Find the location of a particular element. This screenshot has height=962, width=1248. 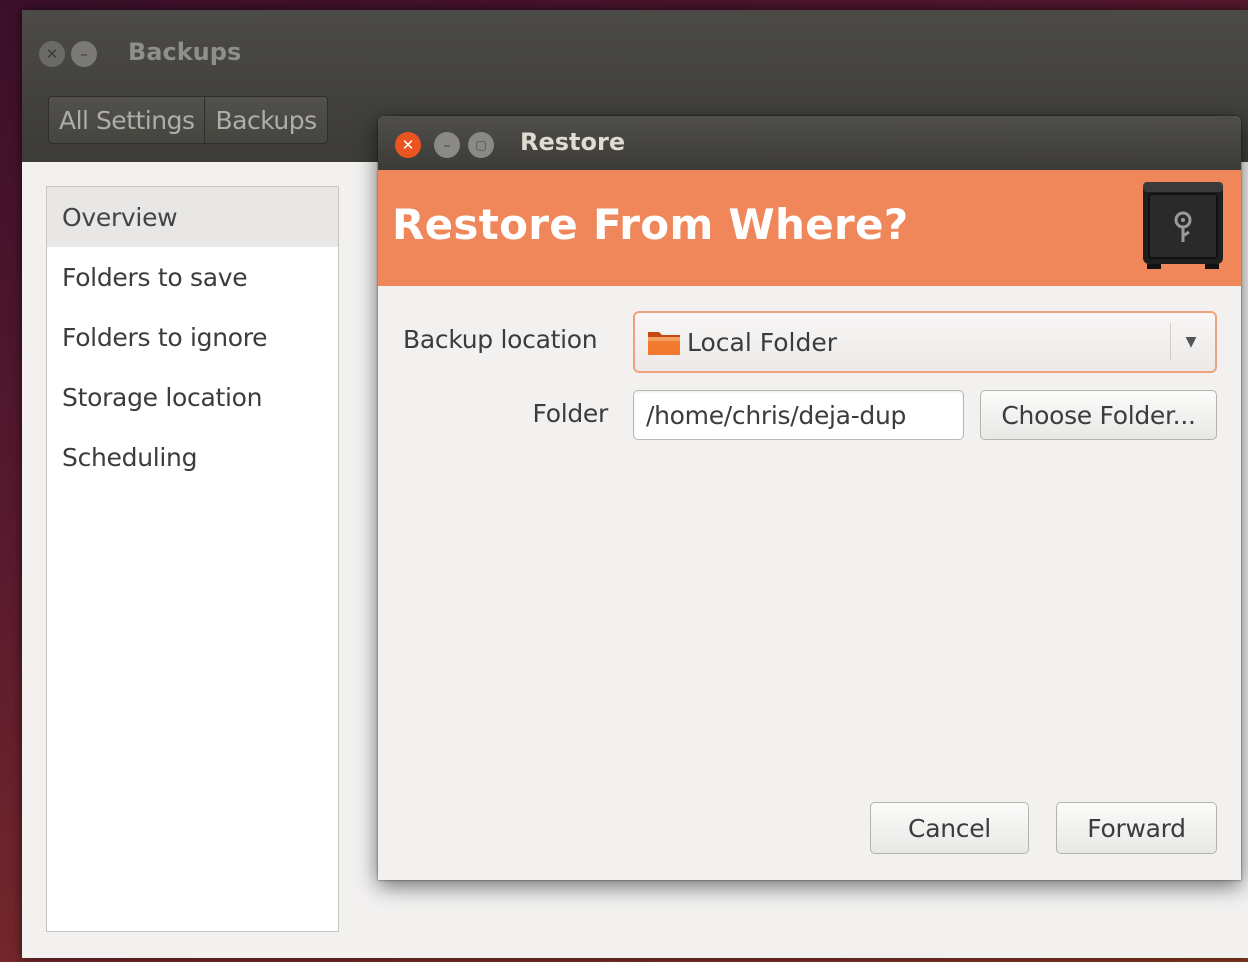

breadcrumb: All Settings Backups is located at coordinates (188, 120).